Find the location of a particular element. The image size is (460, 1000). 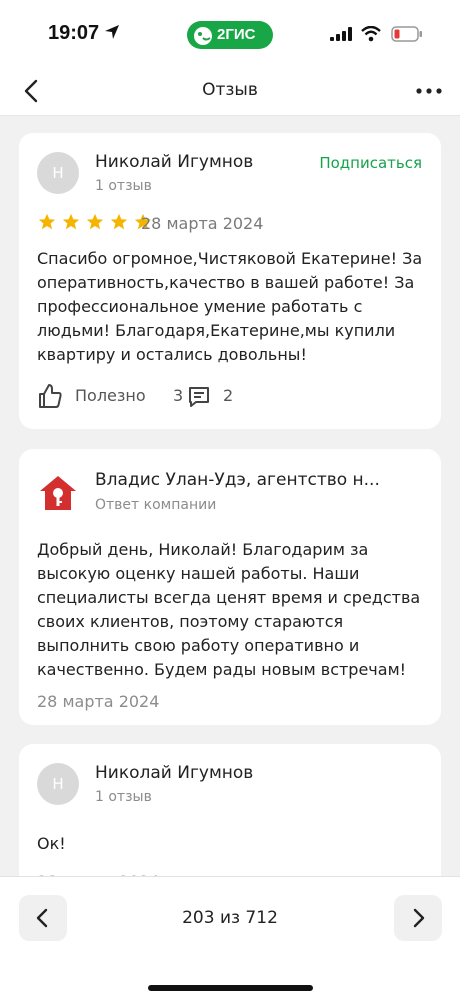

app-badge: 2ГИС is located at coordinates (230, 35).